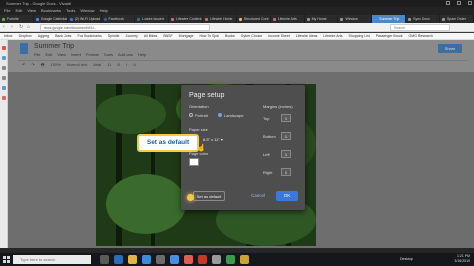 The height and width of the screenshot is (266, 474). I want to click on web-panel-icon, so click(4, 98).